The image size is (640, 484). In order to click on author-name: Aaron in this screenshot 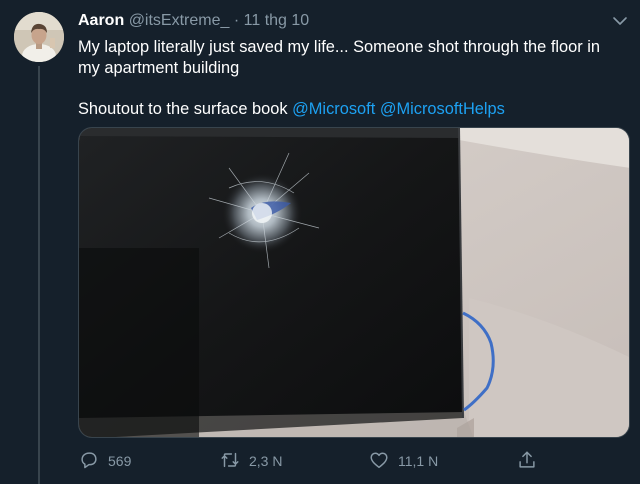, I will do `click(101, 20)`.